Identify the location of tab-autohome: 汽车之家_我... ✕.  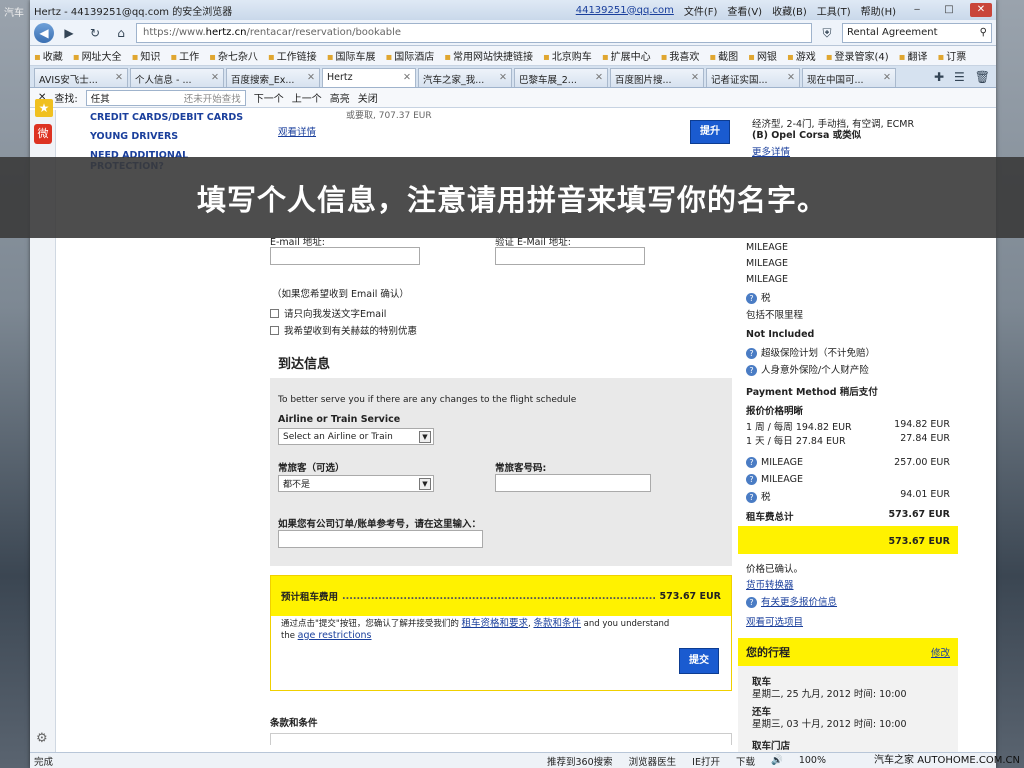
(465, 77).